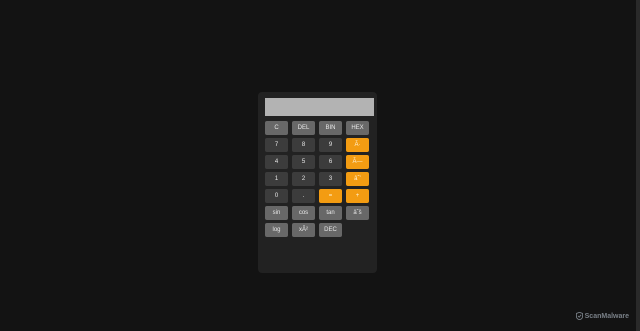 The height and width of the screenshot is (331, 640). Describe the element at coordinates (357, 196) in the screenshot. I see `add-button: +` at that location.